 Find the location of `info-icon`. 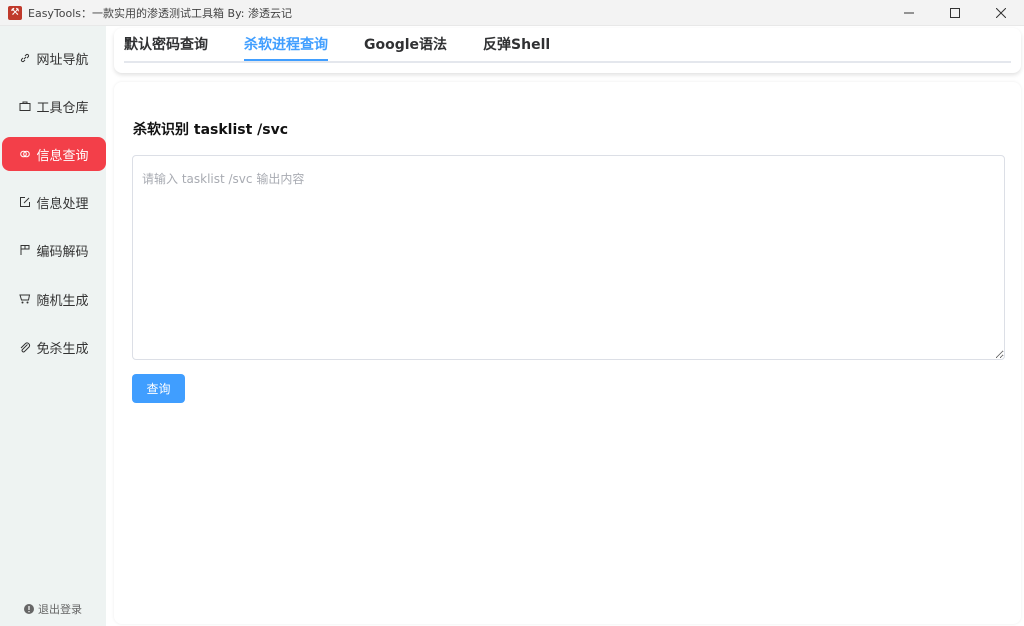

info-icon is located at coordinates (29, 609).